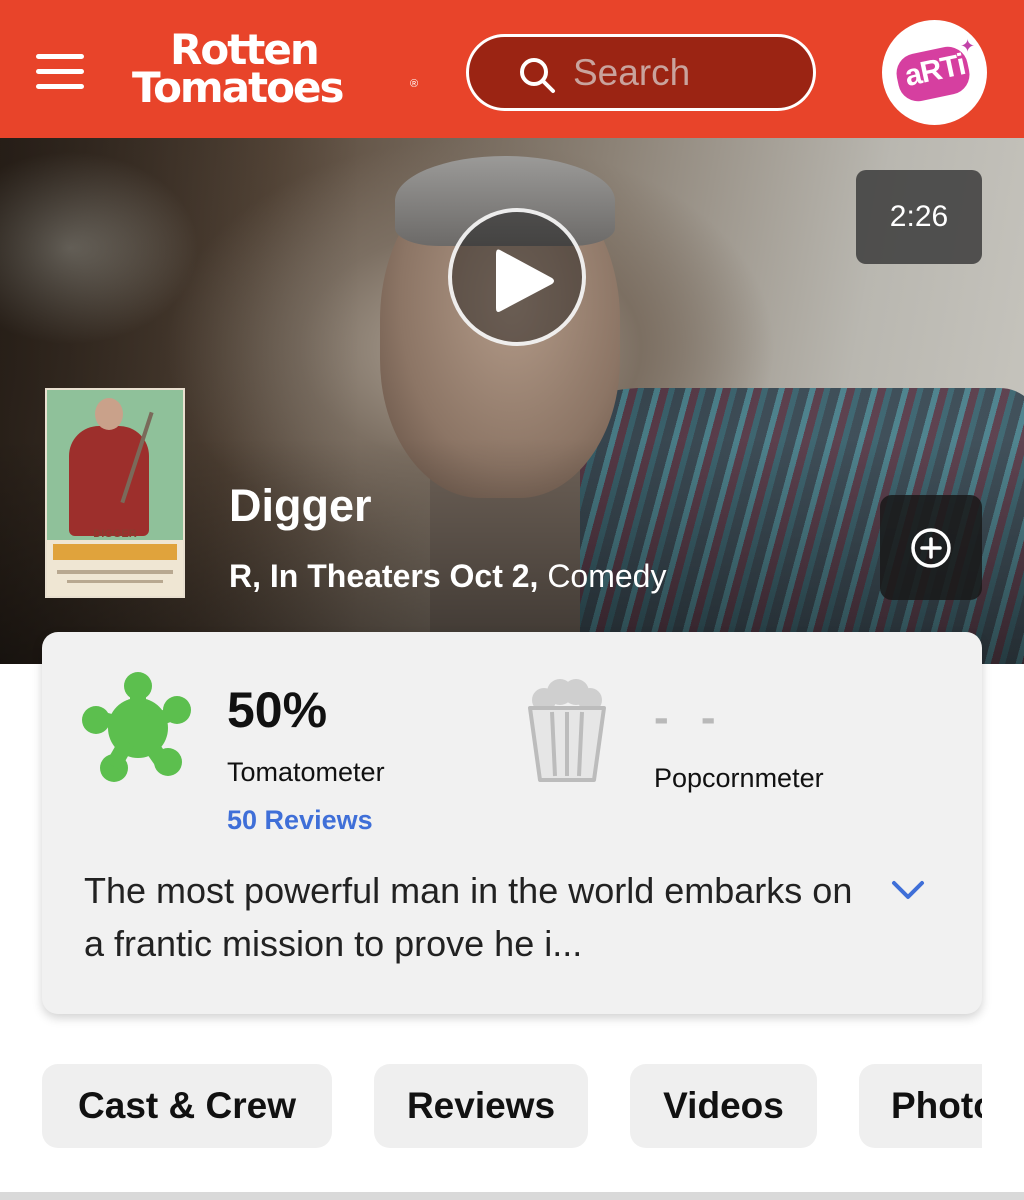  I want to click on popcorn-bucket-icon, so click(567, 730).